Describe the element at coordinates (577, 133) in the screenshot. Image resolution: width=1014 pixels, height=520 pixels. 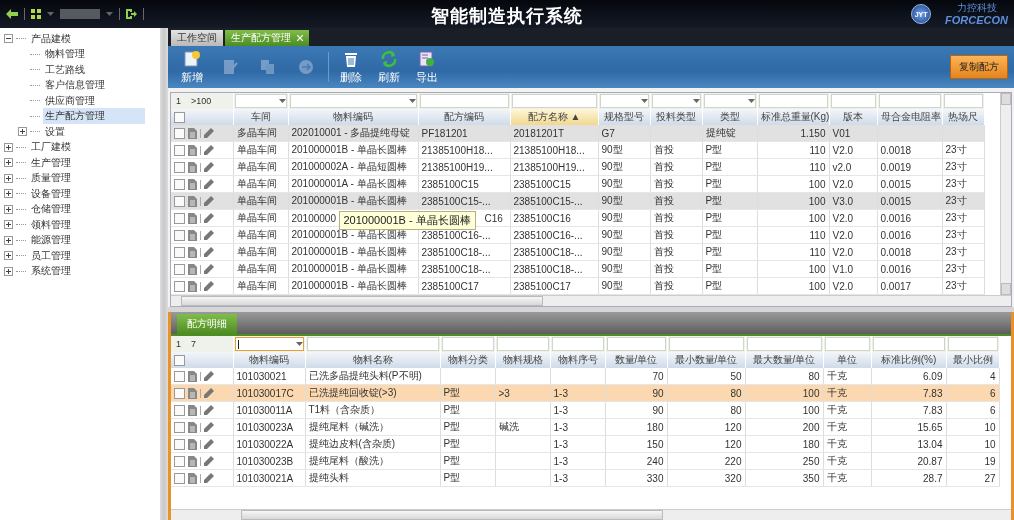
I see `table-row: 多晶车间 202010001 - 多晶提纯母锭 PF181201 20181201T G7 提纯锭 1.150 V01` at that location.